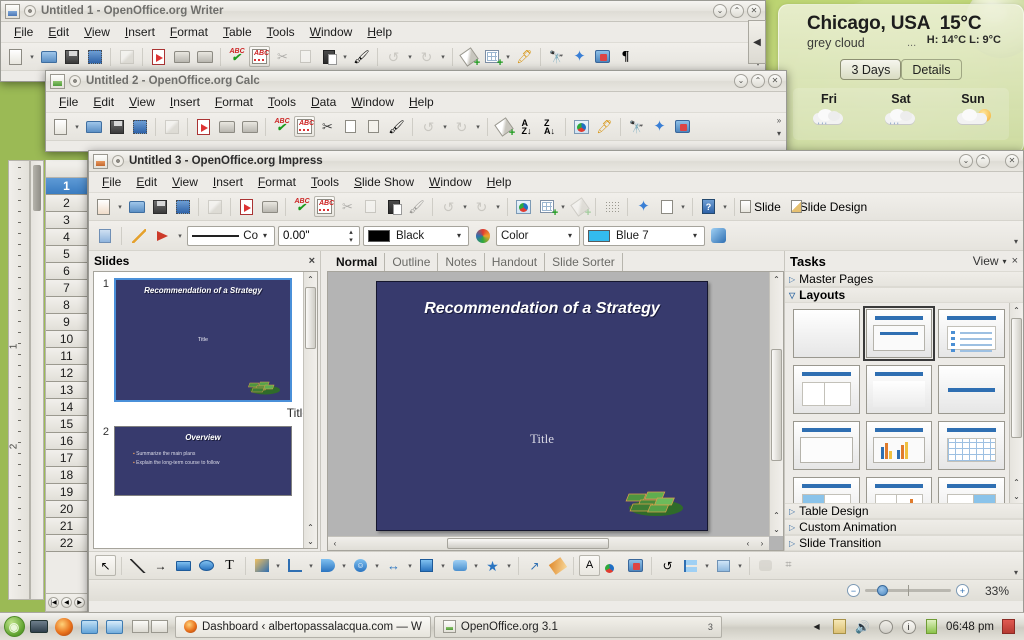 The image size is (1024, 640). Describe the element at coordinates (214, 206) in the screenshot. I see `edit-file-icon` at that location.